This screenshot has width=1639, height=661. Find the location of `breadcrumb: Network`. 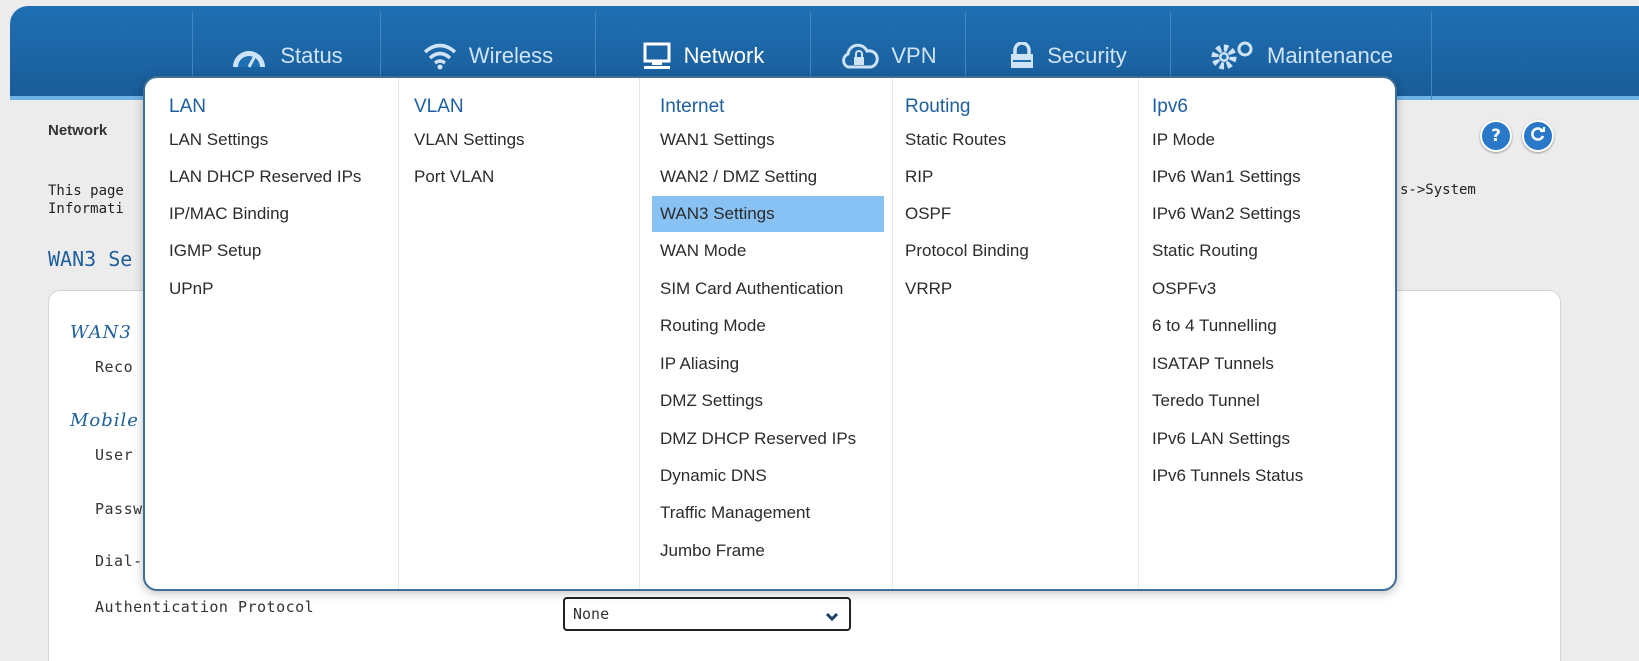

breadcrumb: Network is located at coordinates (77, 130).